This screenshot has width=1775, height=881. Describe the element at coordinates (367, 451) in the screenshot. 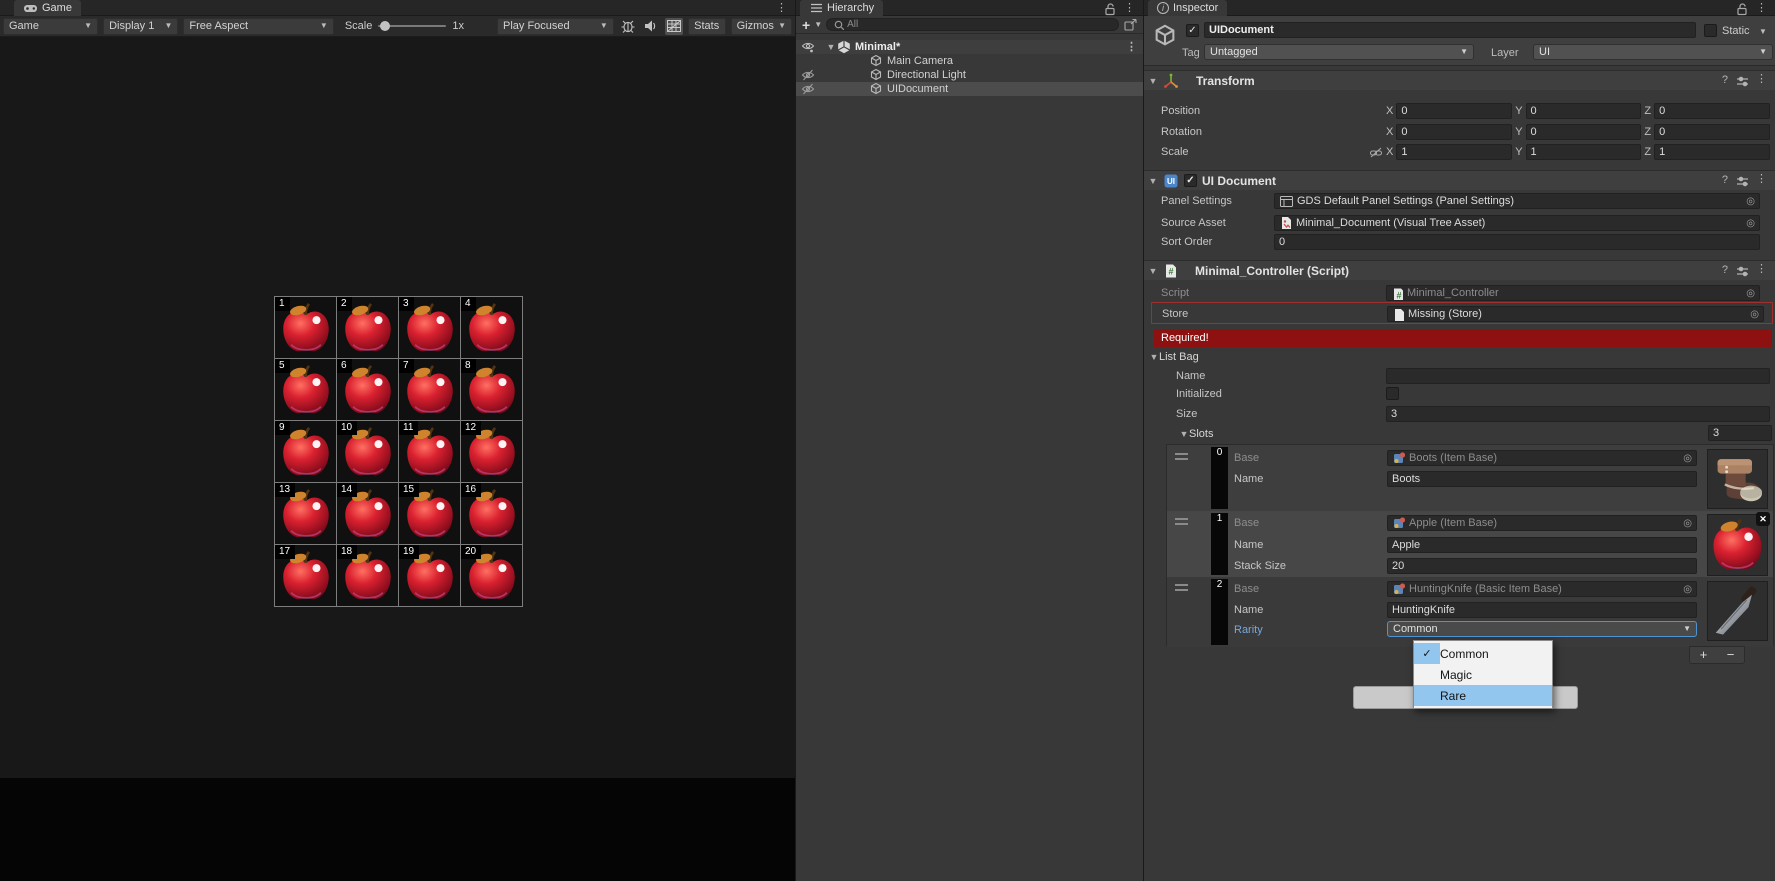

I see `inventory-slot: 10` at that location.